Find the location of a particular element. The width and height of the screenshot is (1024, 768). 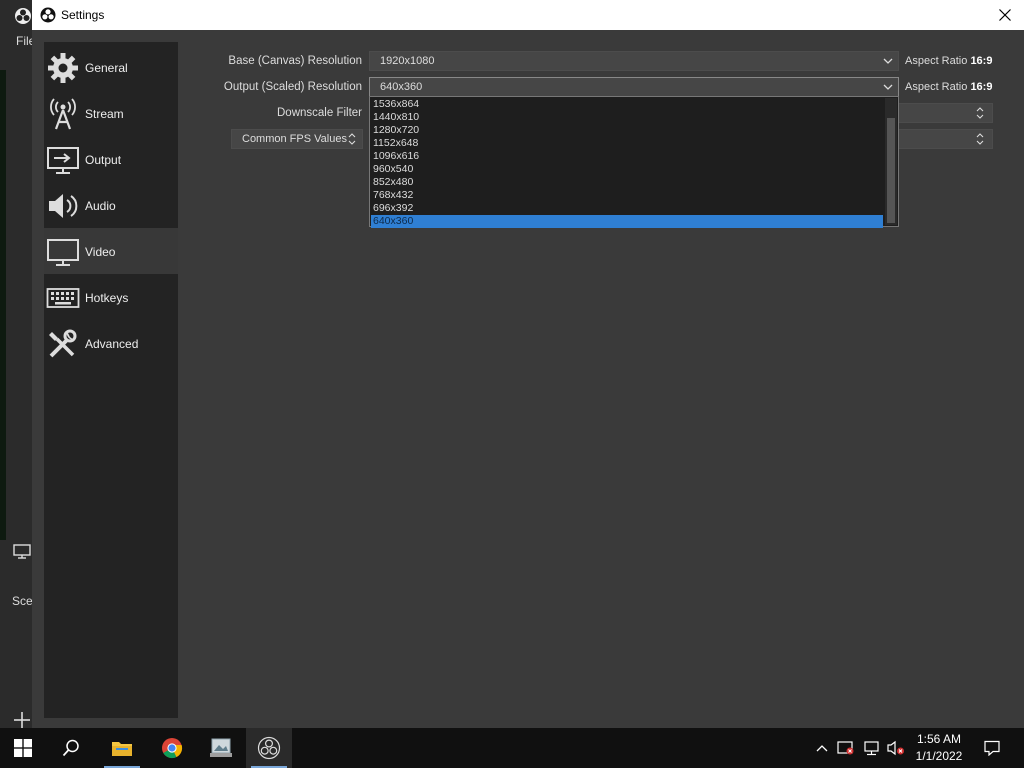

notifications-button is located at coordinates (992, 748).